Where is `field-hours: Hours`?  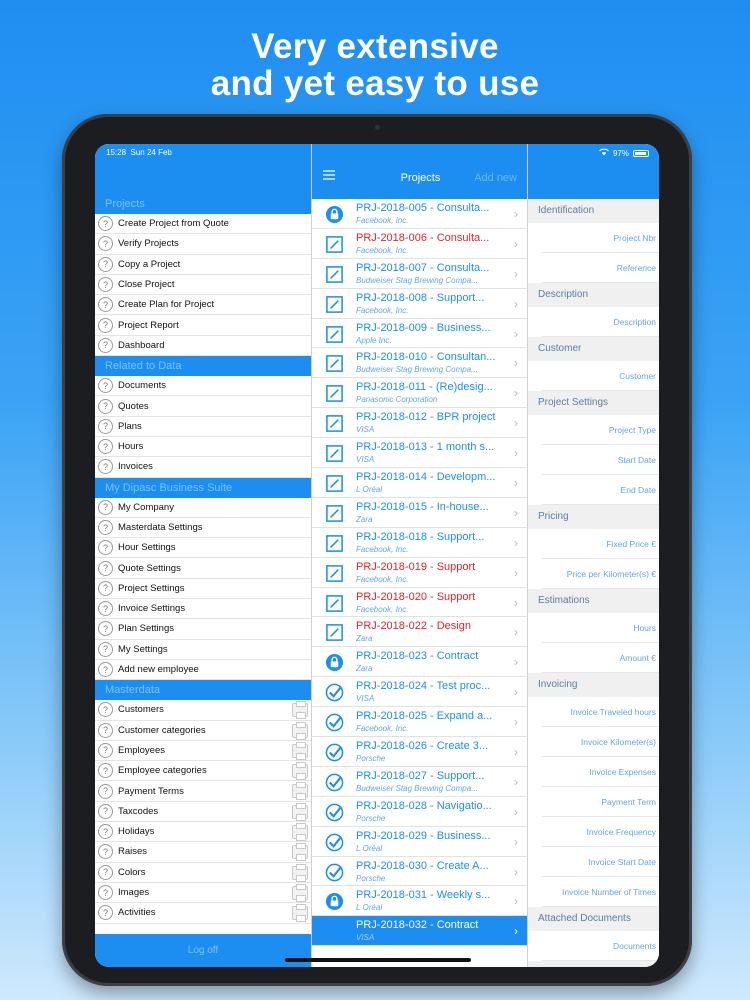 field-hours: Hours is located at coordinates (600, 628).